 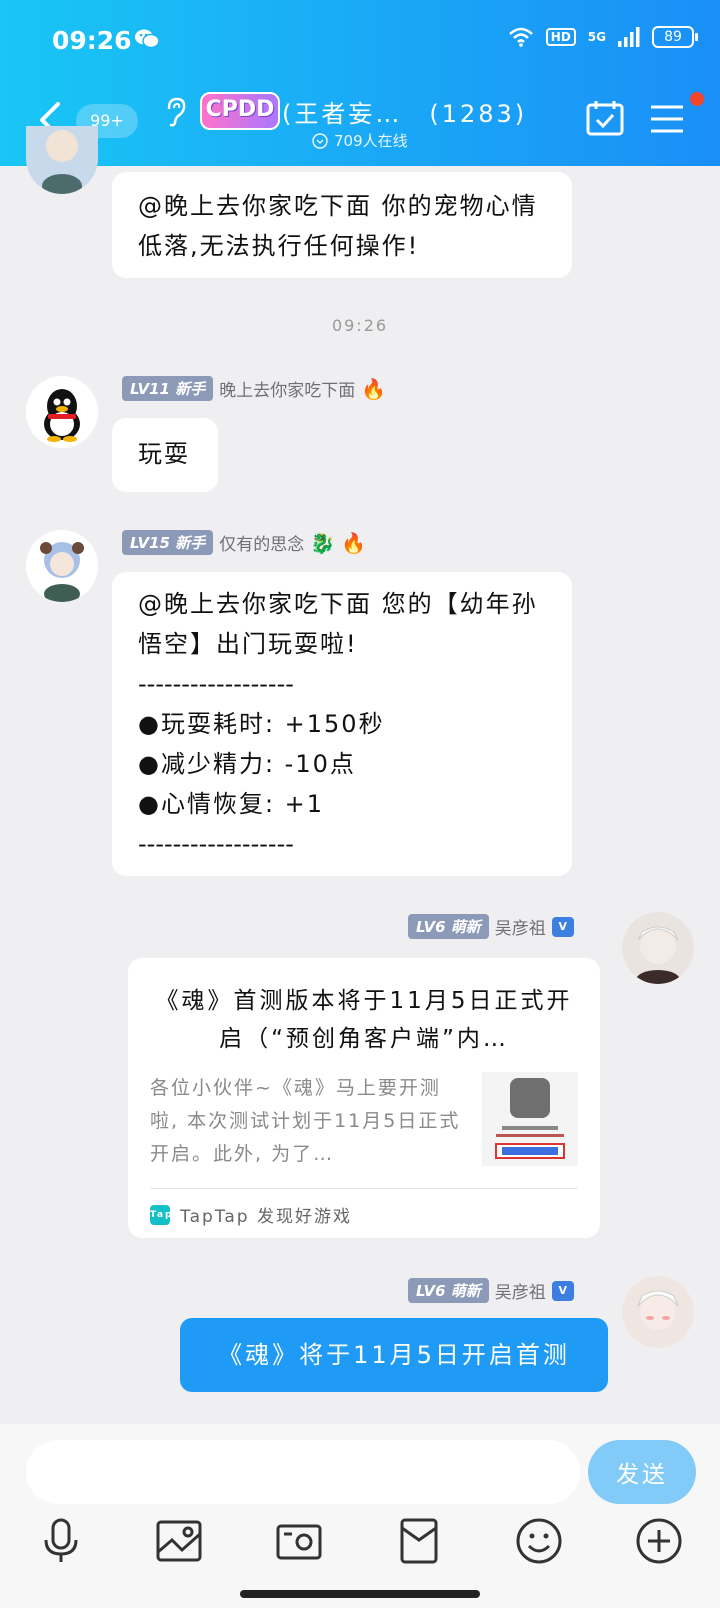 What do you see at coordinates (161, 1214) in the screenshot?
I see `taptap-icon: Tap` at bounding box center [161, 1214].